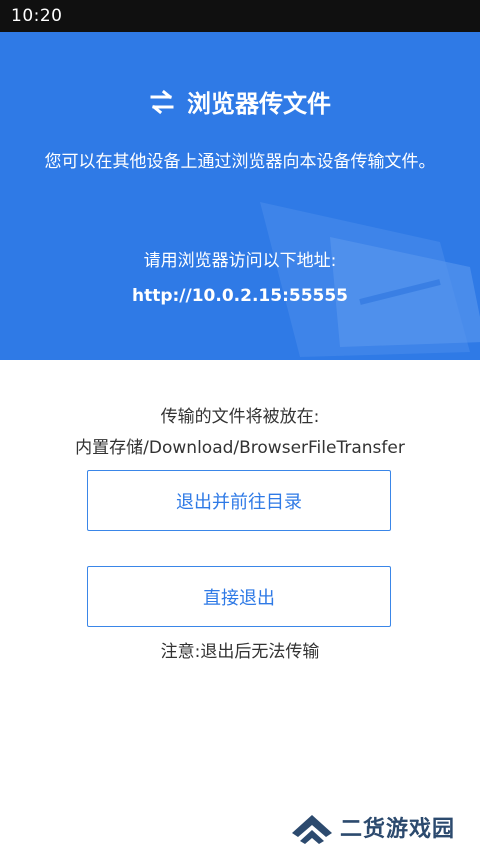  Describe the element at coordinates (240, 652) in the screenshot. I see `warning-note: 注意:退出后无法传输` at that location.